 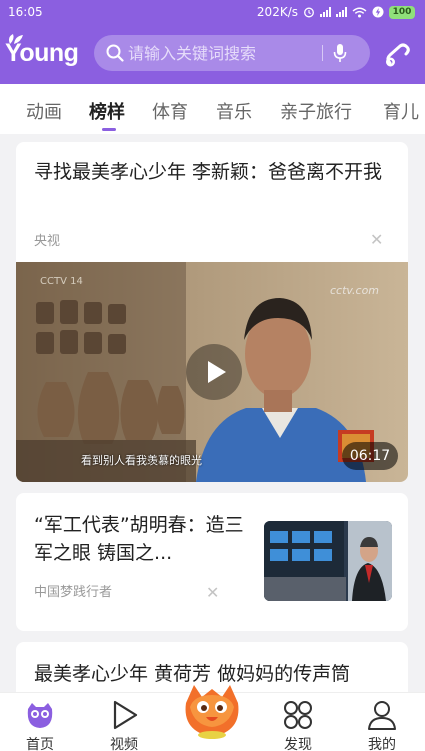 What do you see at coordinates (42, 53) in the screenshot?
I see `logo-text: Young` at bounding box center [42, 53].